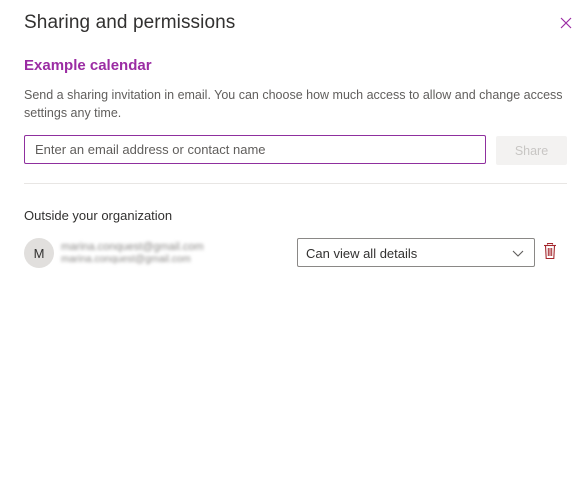 This screenshot has height=477, width=586. I want to click on person-email: marina.conquest@gmail.com, so click(126, 259).